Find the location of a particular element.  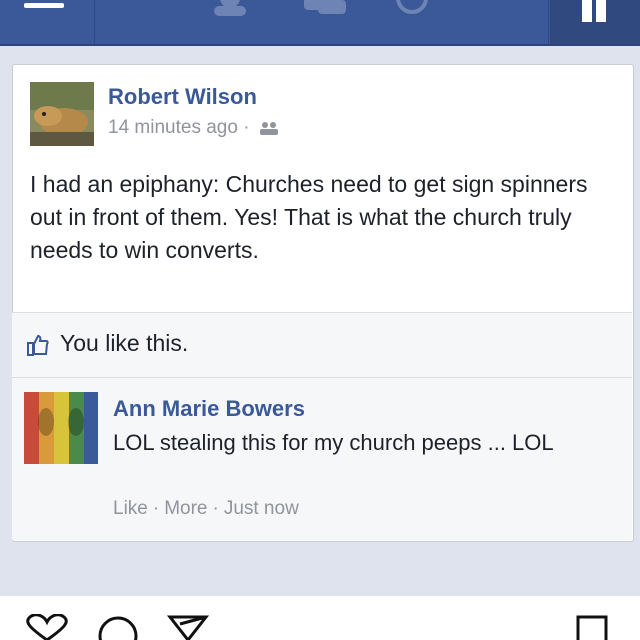

post-author-name: Robert Wilson is located at coordinates (182, 97).